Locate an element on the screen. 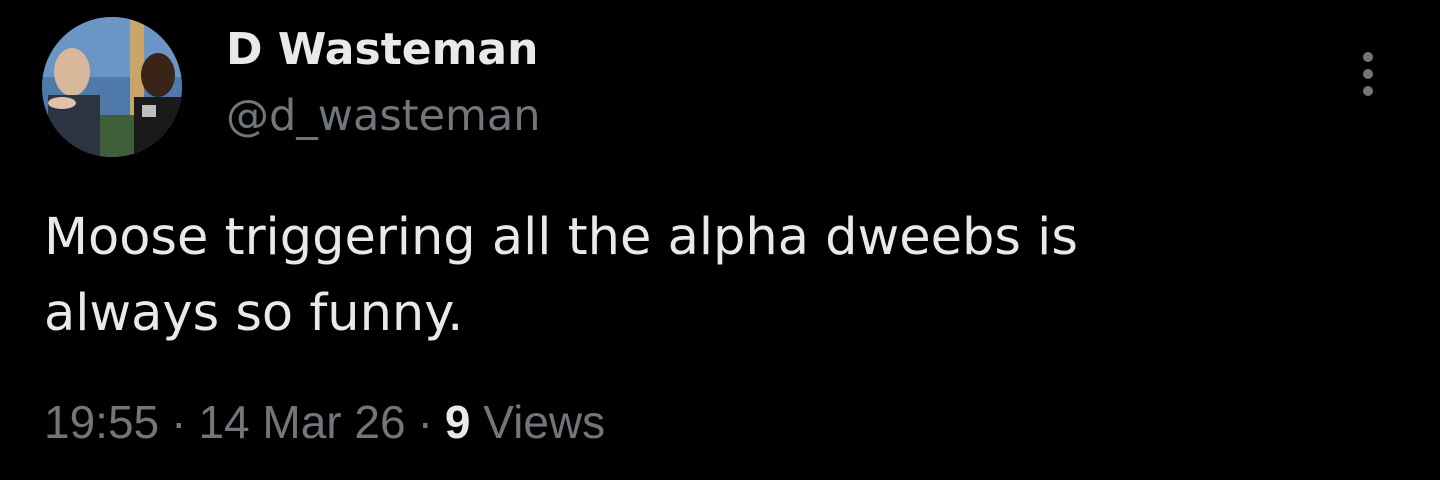 This screenshot has width=1440, height=480. more-options-button is located at coordinates (1368, 74).